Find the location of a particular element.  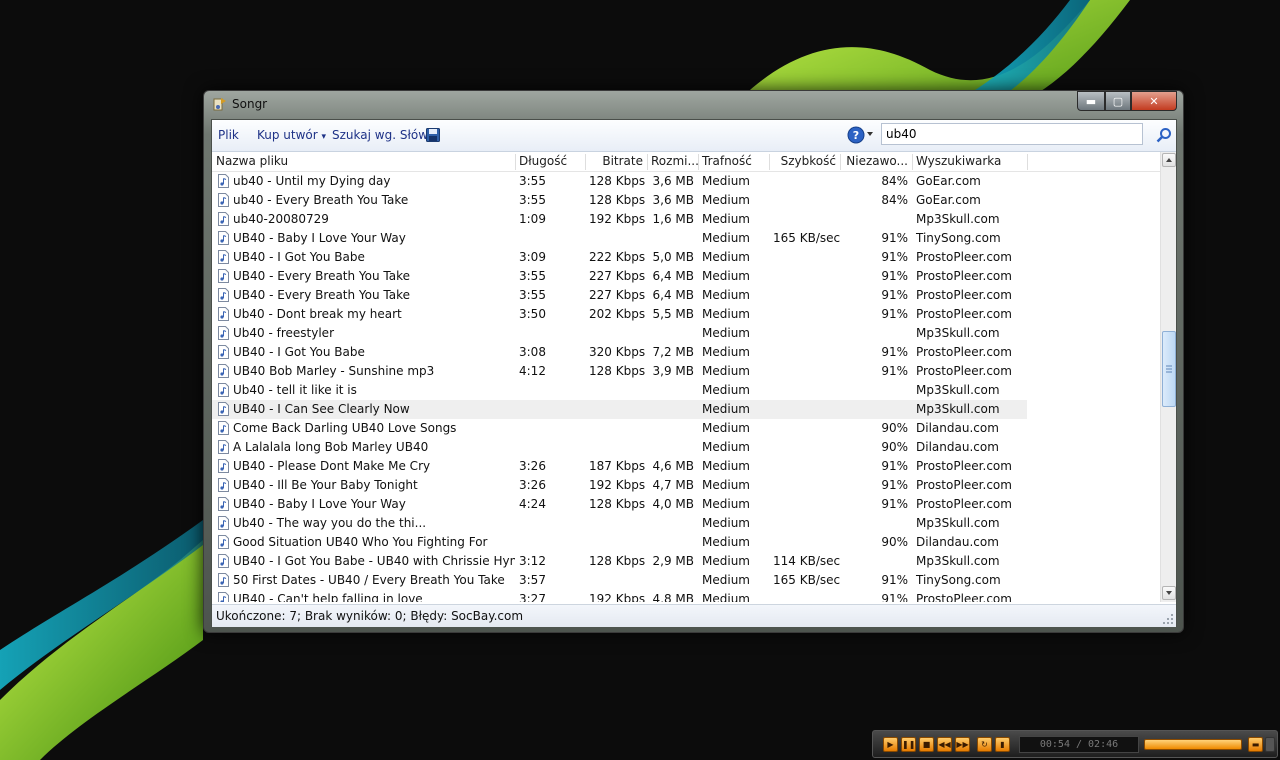

equalizer-icon: ▮ is located at coordinates (1002, 744).